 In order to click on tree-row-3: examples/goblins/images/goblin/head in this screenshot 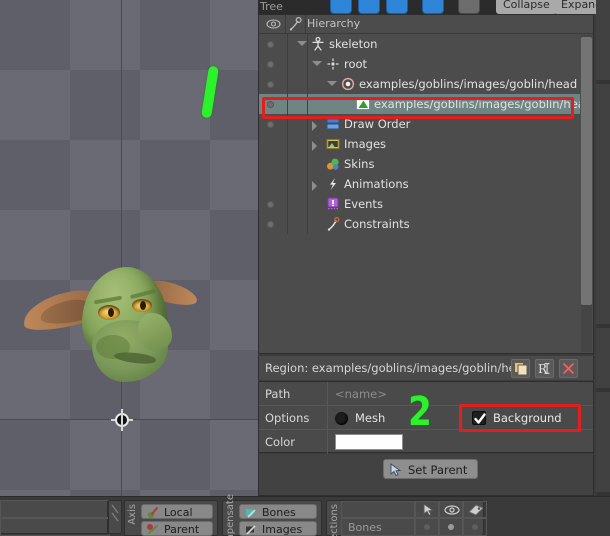, I will do `click(419, 104)`.